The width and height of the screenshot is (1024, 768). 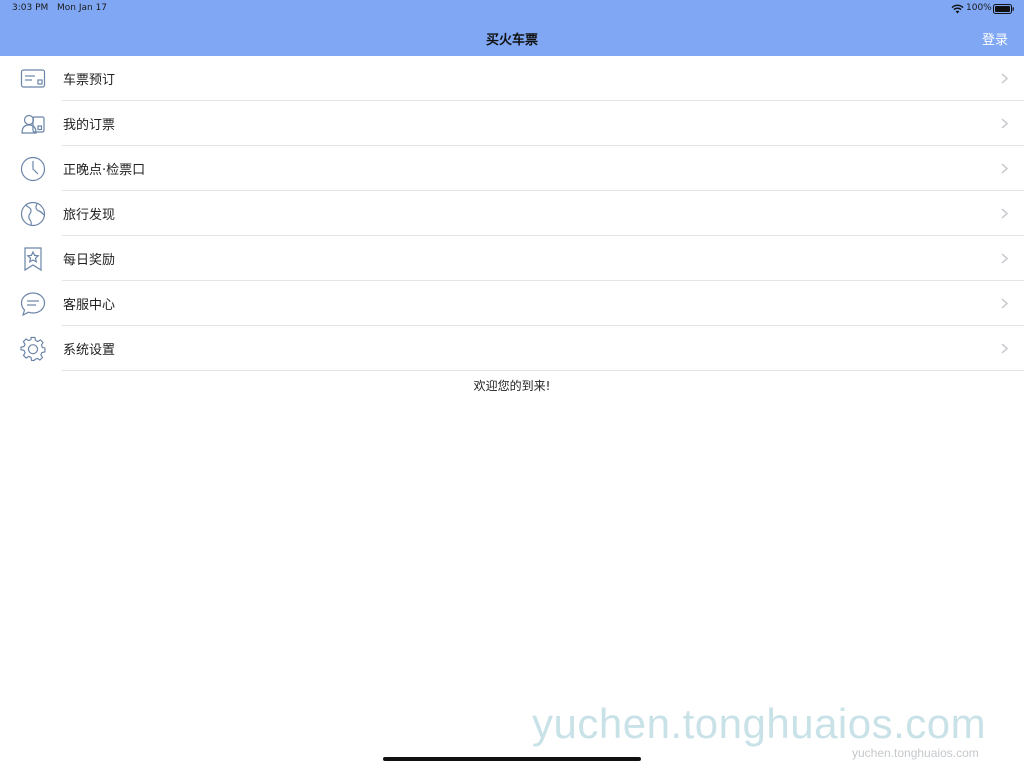 I want to click on navigation-bar: 3:03 PM Mon Jan 17 100% 买火车票 登录, so click(x=512, y=28).